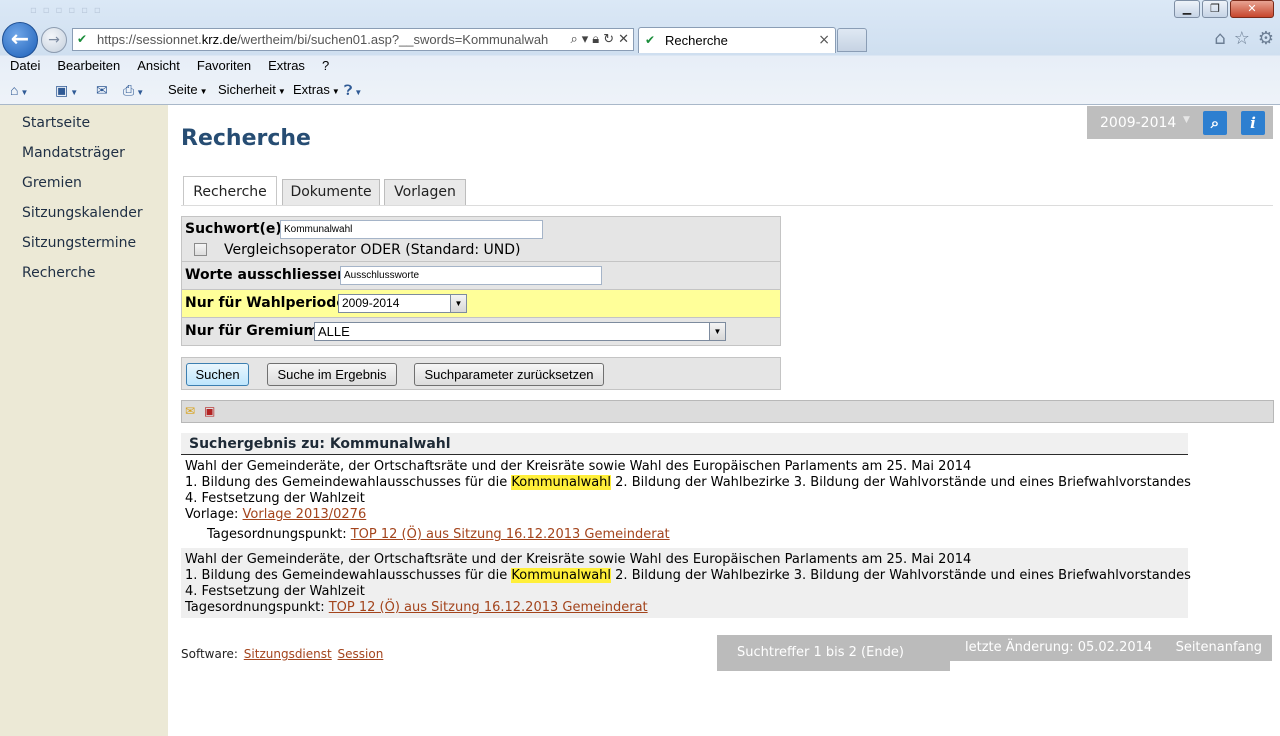  What do you see at coordinates (402, 303) in the screenshot?
I see `period-filter-select: 2009-2014 ▼` at bounding box center [402, 303].